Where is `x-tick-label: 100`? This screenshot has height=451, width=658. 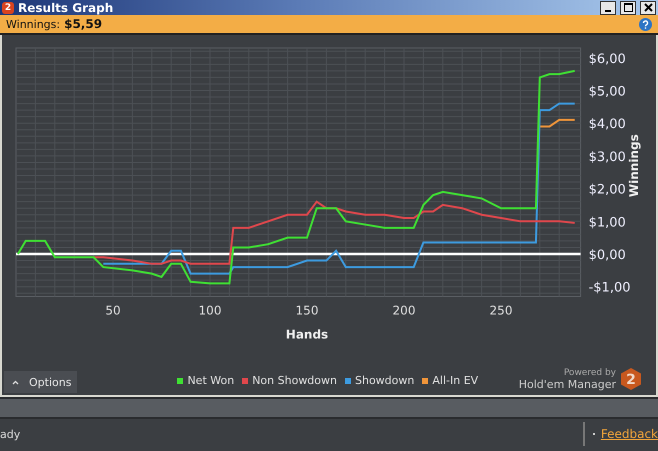 x-tick-label: 100 is located at coordinates (210, 311).